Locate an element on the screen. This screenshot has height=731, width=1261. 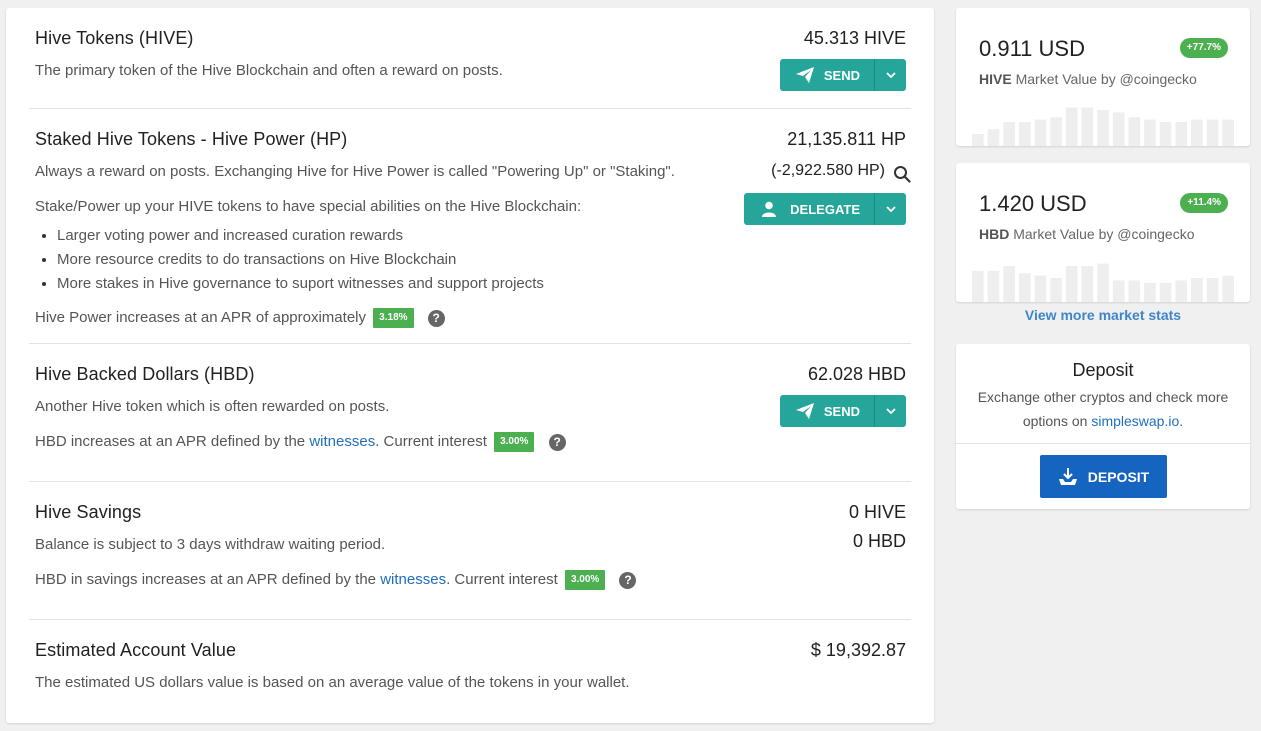
hive-send-button-group: SEND is located at coordinates (842, 75).